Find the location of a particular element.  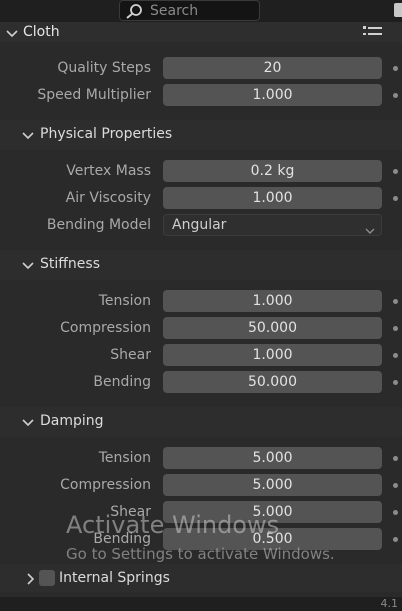

damping-tension-label: Tension is located at coordinates (124, 458).